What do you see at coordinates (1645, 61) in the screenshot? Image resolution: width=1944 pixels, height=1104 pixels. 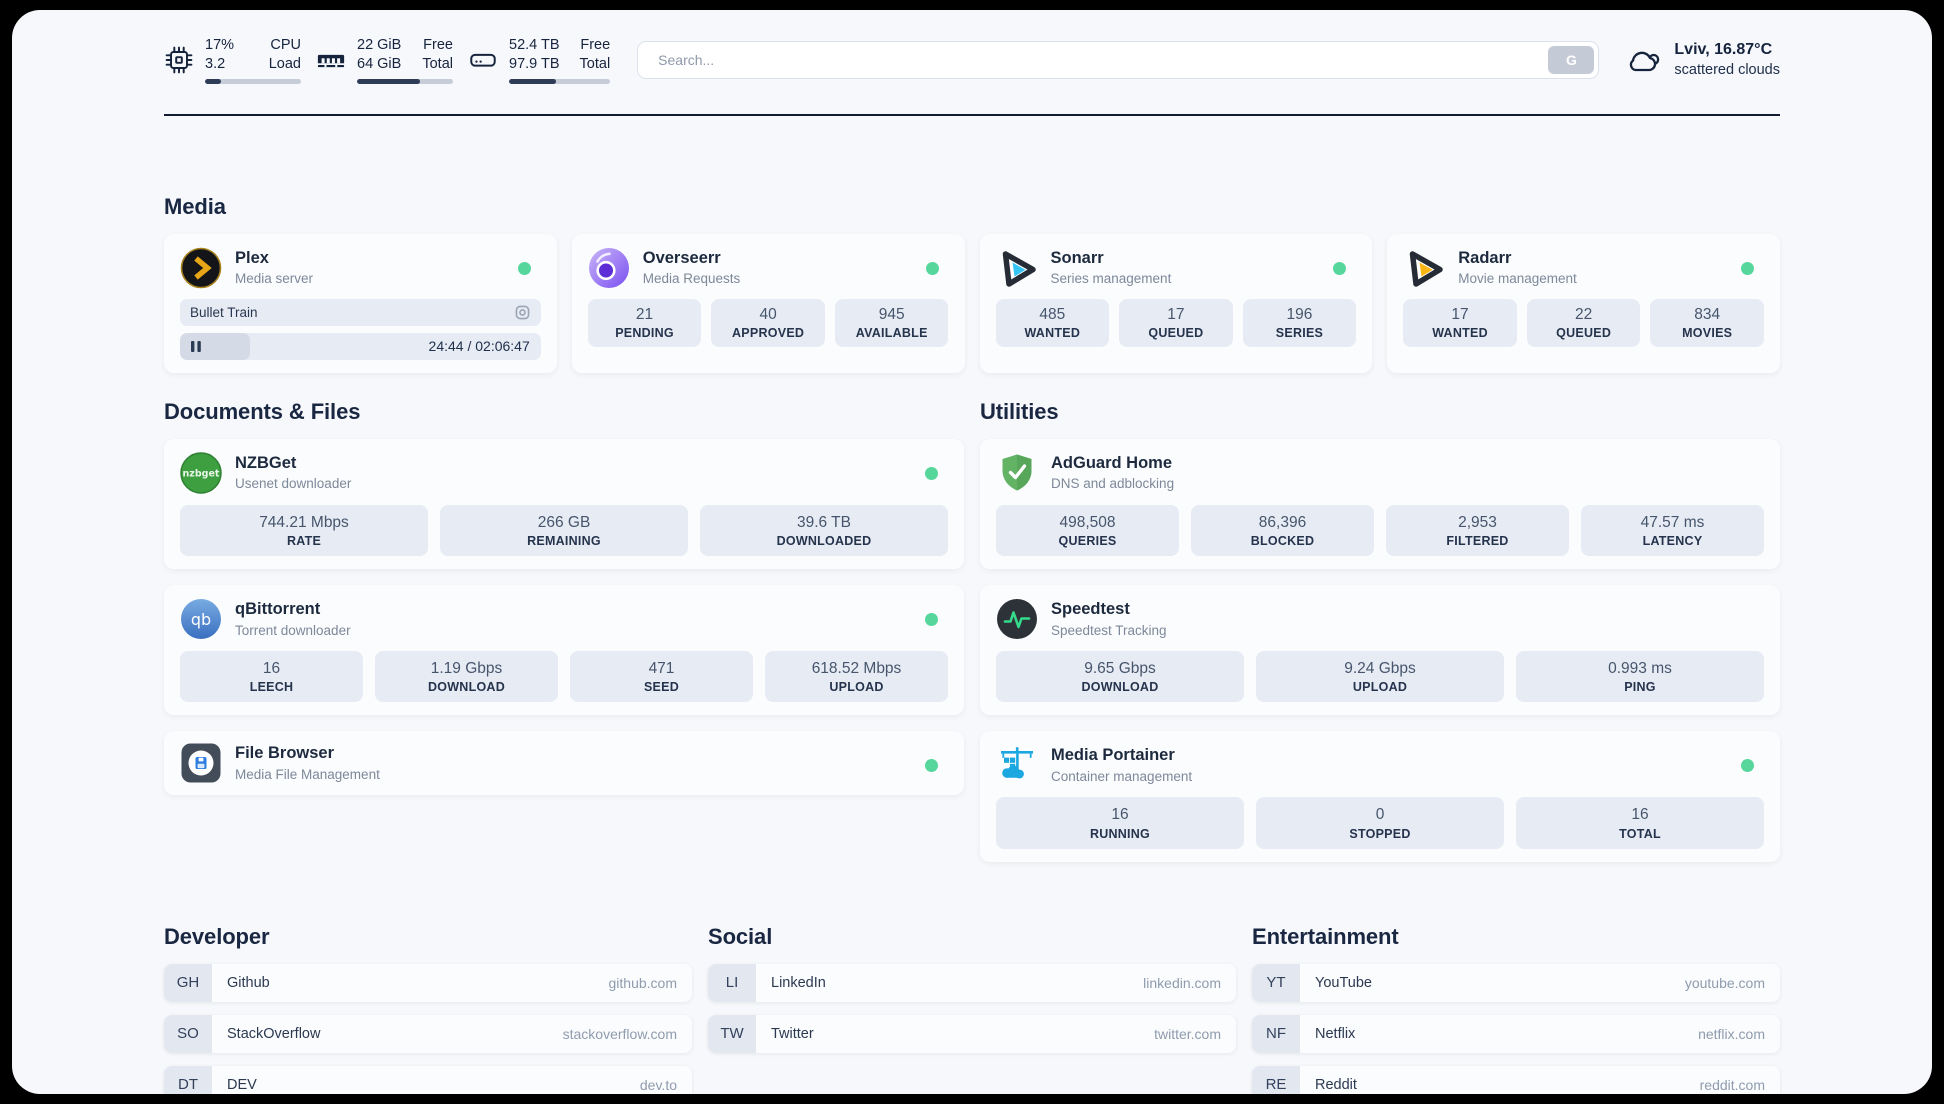 I see `cloud-icon` at bounding box center [1645, 61].